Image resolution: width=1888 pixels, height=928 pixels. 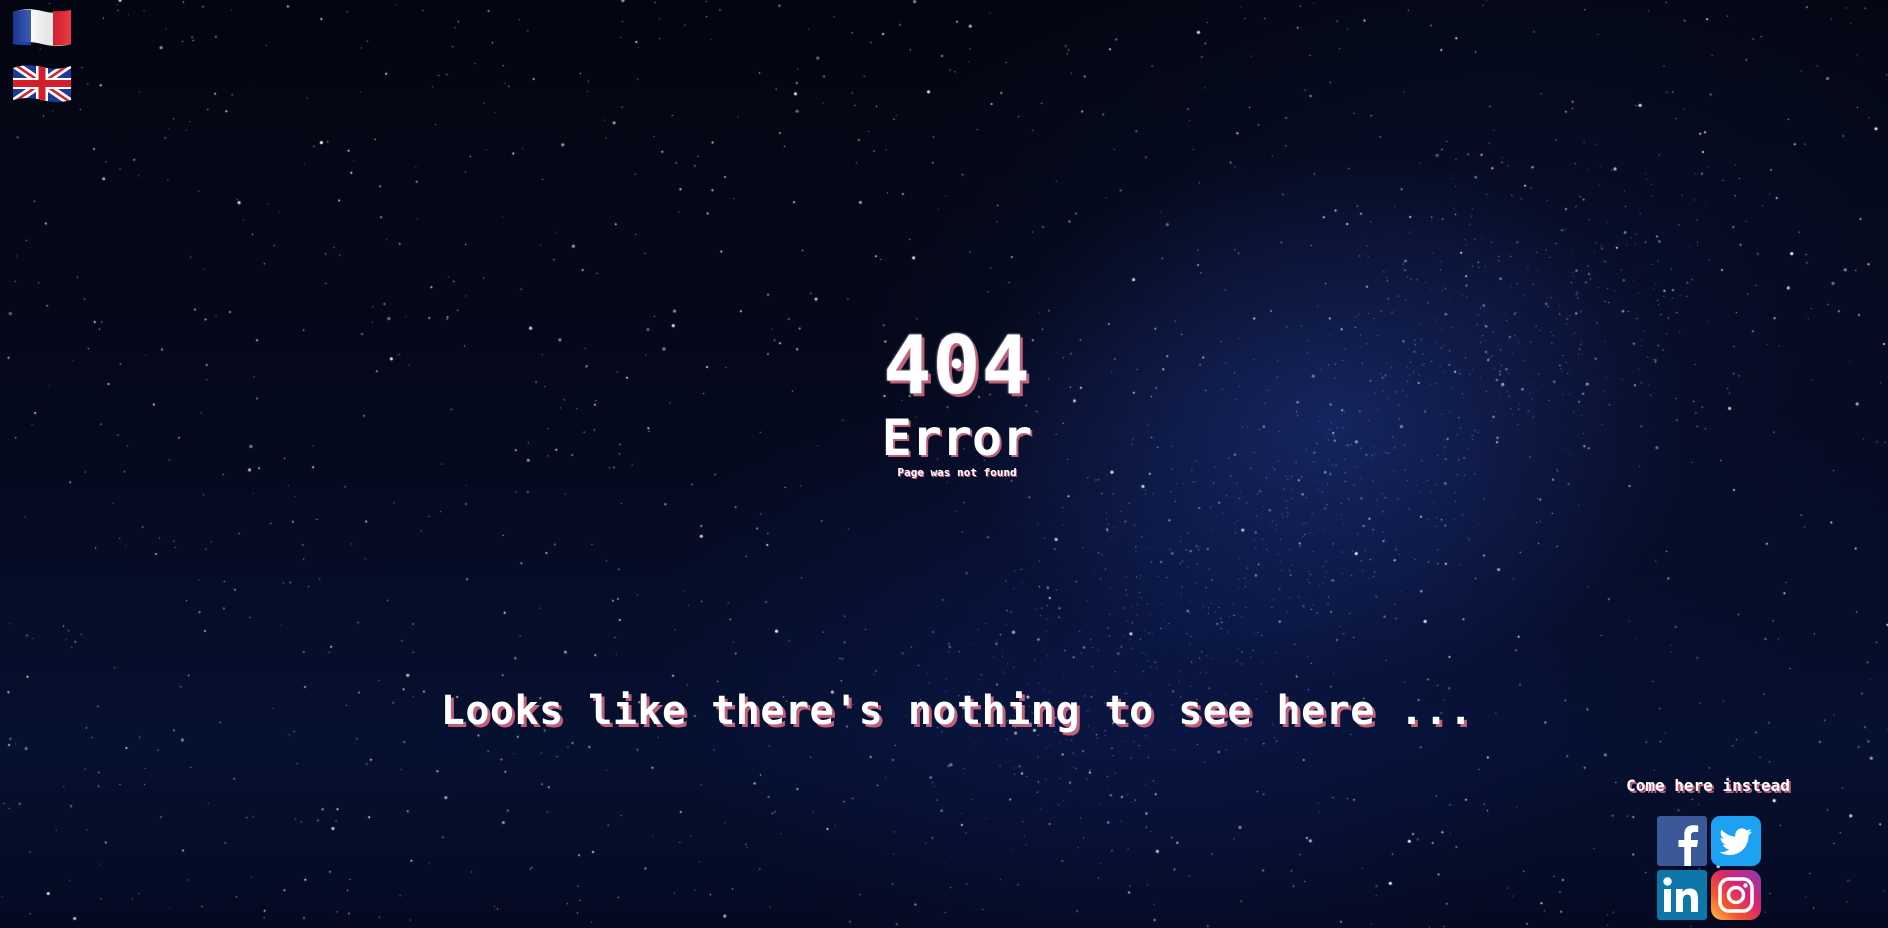 I want to click on social-links: Come here instead, so click(x=1705, y=848).